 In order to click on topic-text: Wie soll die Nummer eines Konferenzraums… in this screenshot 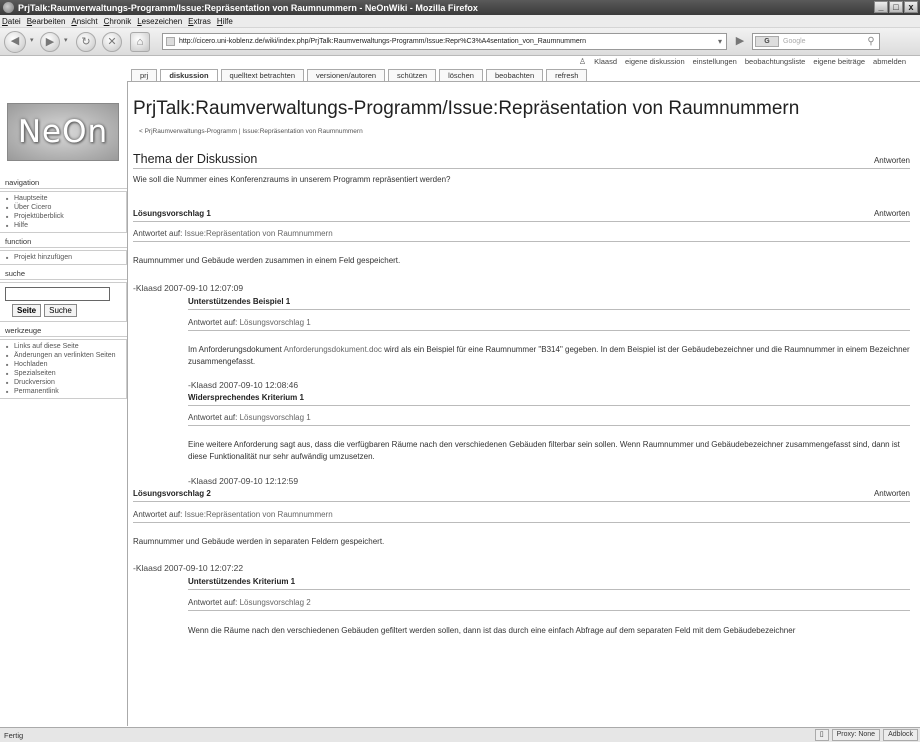, I will do `click(292, 179)`.